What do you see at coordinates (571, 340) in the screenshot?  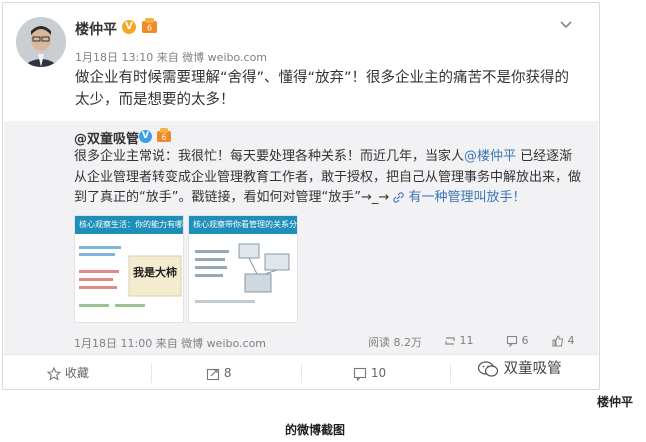 I see `like-count: 4` at bounding box center [571, 340].